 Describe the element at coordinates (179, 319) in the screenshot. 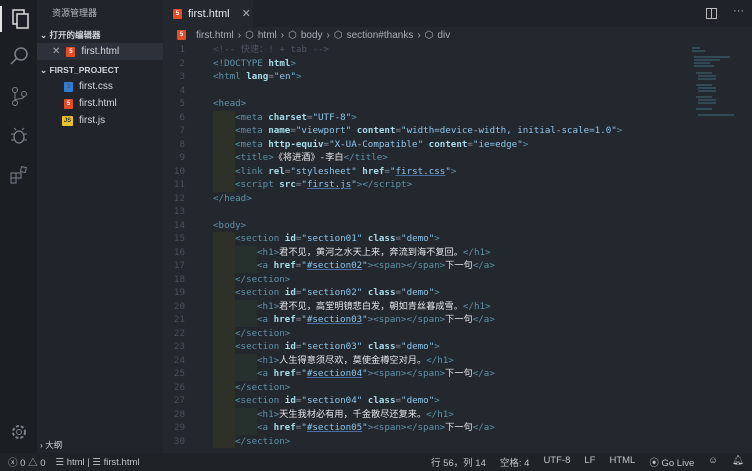

I see `line-number: 21` at that location.